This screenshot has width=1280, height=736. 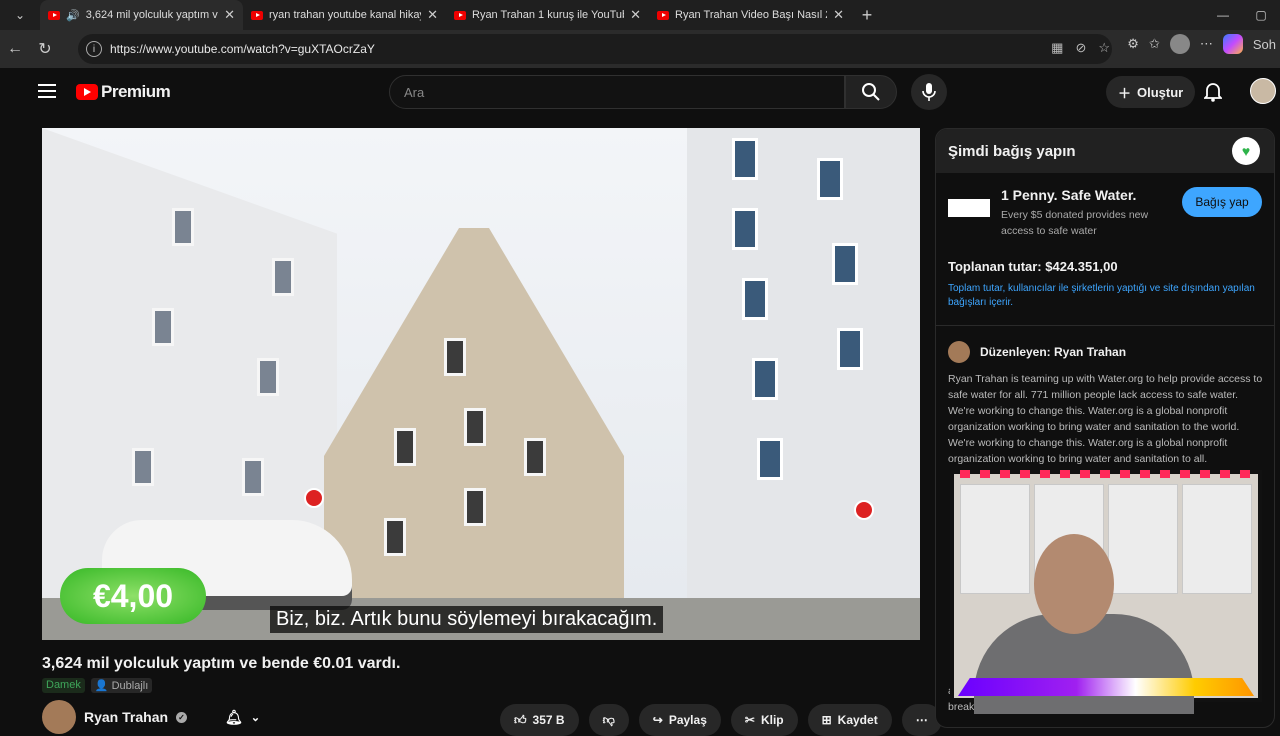 I want to click on browser-toolbar-icons: ⚙ ✩ ⋯ Soh, so click(x=1203, y=44).